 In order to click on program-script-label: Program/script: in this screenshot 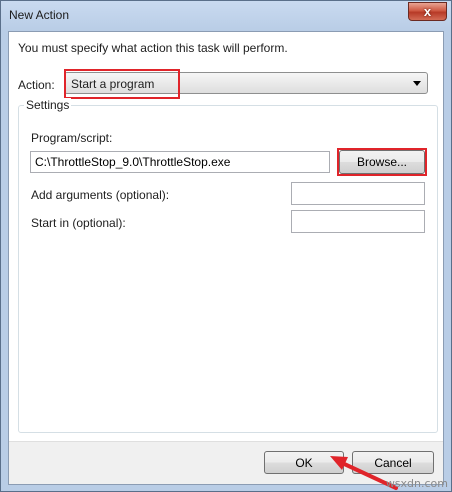, I will do `click(72, 138)`.